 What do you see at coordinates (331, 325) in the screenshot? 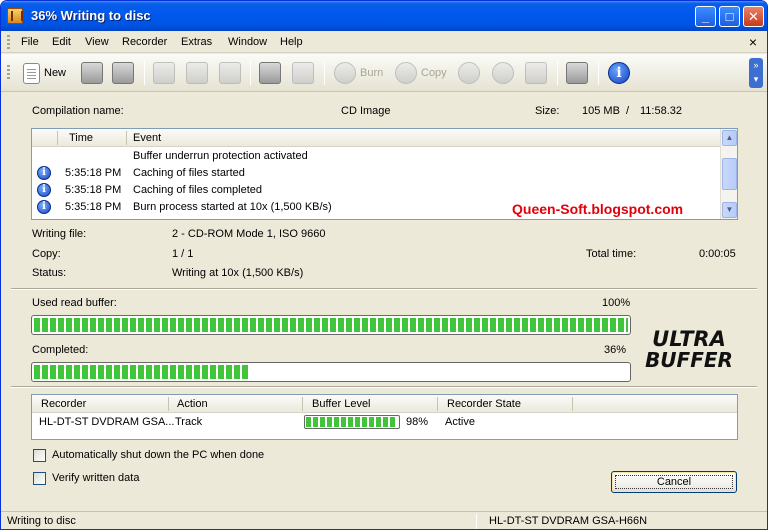
I see `buffer-progress-bar` at bounding box center [331, 325].